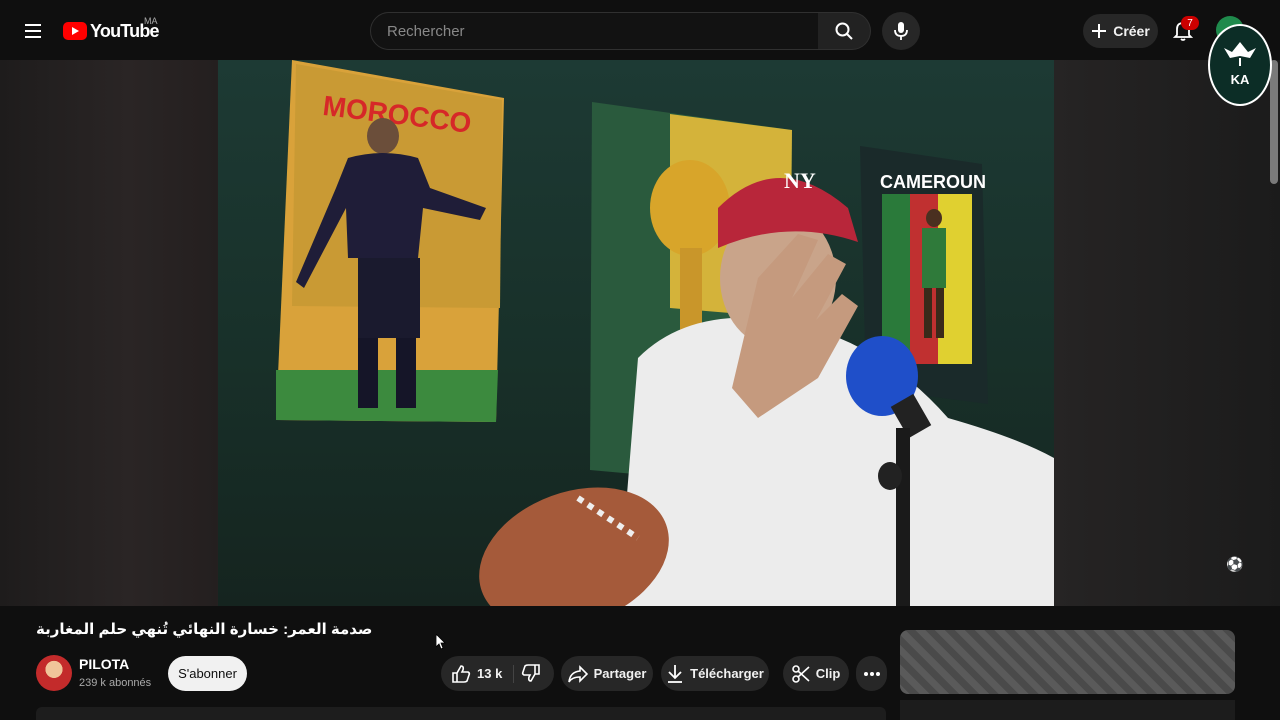 This screenshot has width=1280, height=720. I want to click on clip-label: Clip, so click(828, 673).